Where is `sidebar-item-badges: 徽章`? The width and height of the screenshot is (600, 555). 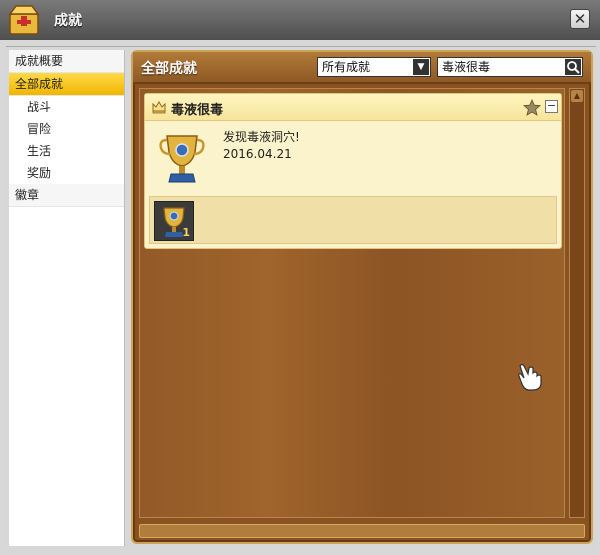
sidebar-item-badges: 徽章 is located at coordinates (66, 195).